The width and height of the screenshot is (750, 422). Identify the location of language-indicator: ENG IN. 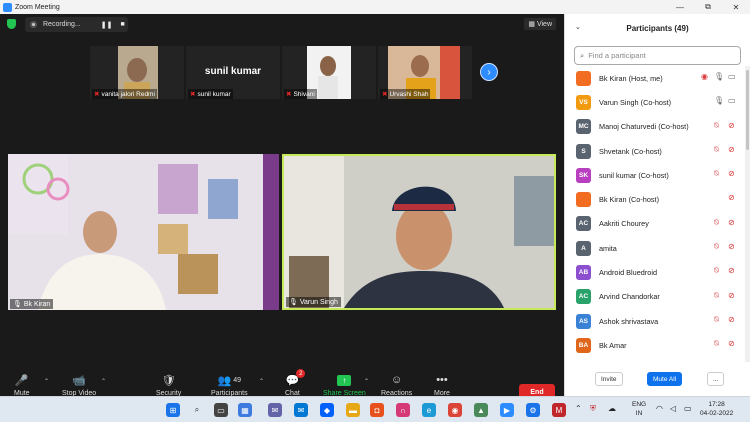
(639, 409).